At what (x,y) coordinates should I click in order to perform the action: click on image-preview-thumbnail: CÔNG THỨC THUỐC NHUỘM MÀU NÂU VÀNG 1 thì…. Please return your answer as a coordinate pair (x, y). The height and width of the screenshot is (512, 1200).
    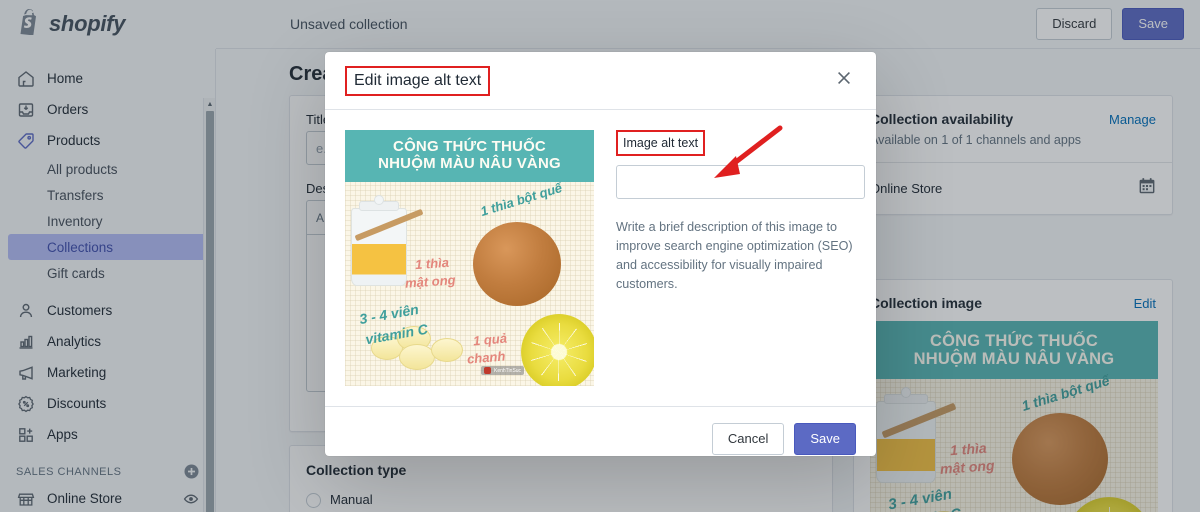
    Looking at the image, I should click on (469, 258).